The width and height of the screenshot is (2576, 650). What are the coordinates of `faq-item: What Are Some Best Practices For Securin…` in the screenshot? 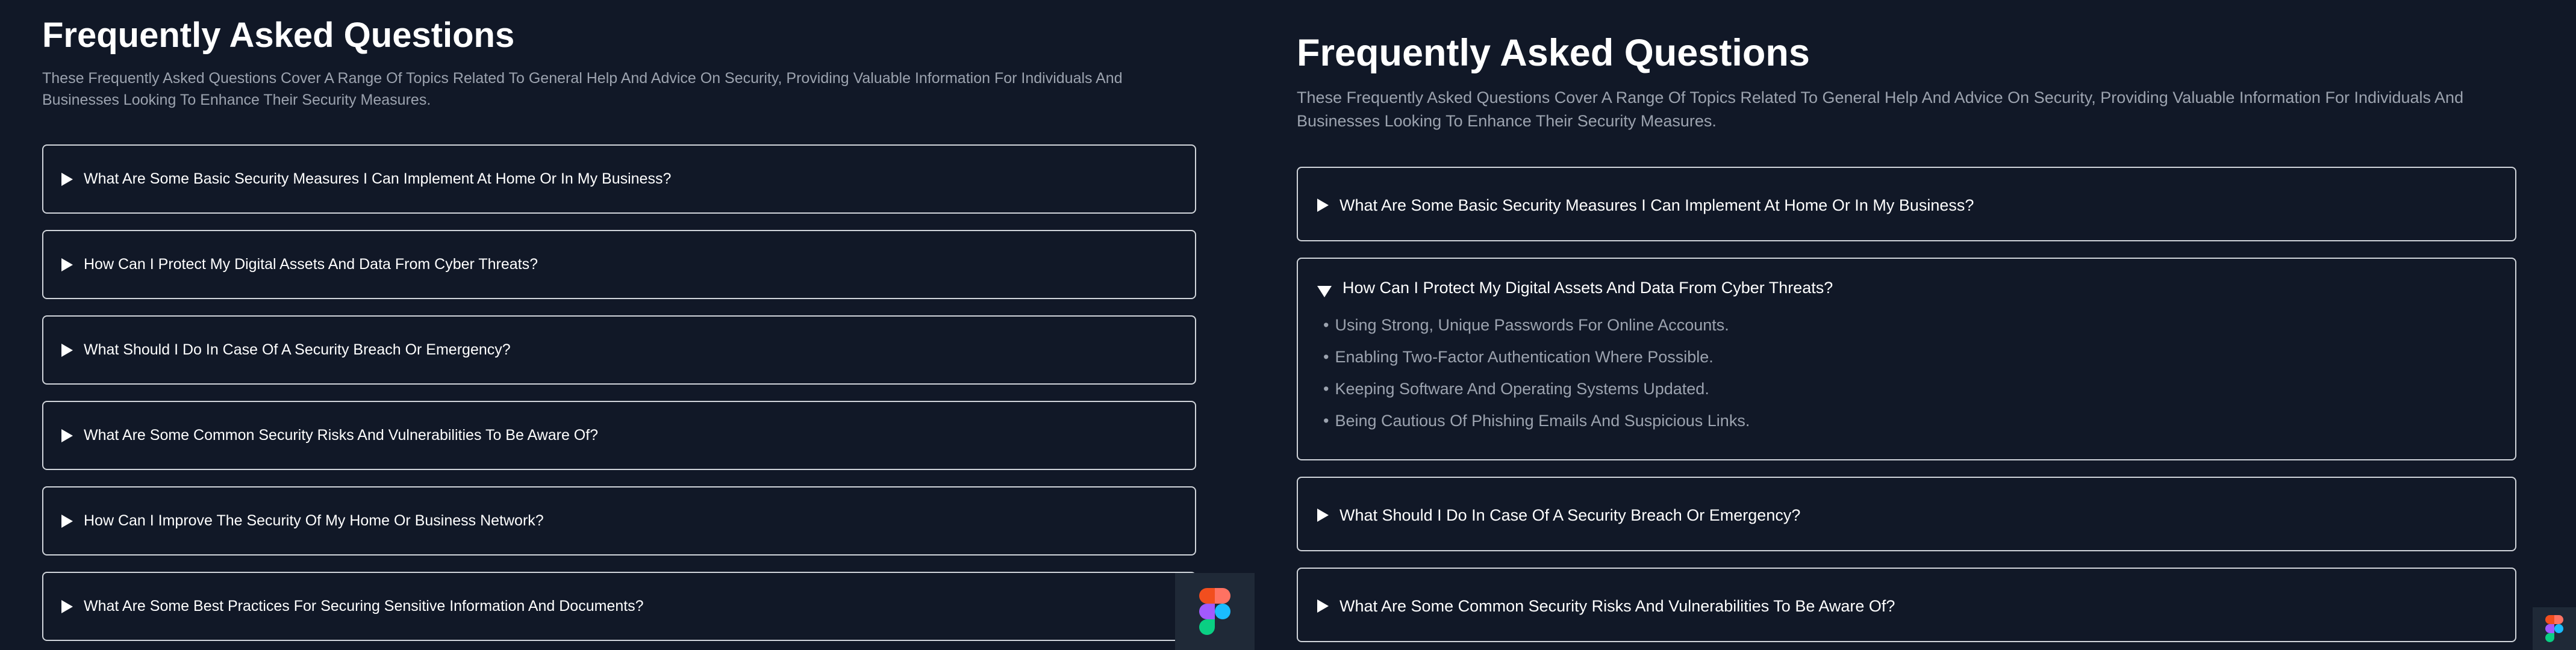 It's located at (619, 606).